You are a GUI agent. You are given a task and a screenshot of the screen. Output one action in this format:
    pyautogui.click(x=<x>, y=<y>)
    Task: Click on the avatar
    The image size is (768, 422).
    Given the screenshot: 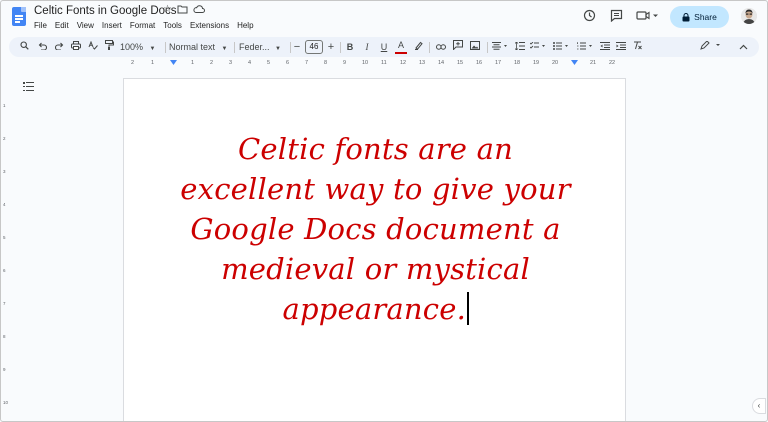 What is the action you would take?
    pyautogui.click(x=749, y=16)
    